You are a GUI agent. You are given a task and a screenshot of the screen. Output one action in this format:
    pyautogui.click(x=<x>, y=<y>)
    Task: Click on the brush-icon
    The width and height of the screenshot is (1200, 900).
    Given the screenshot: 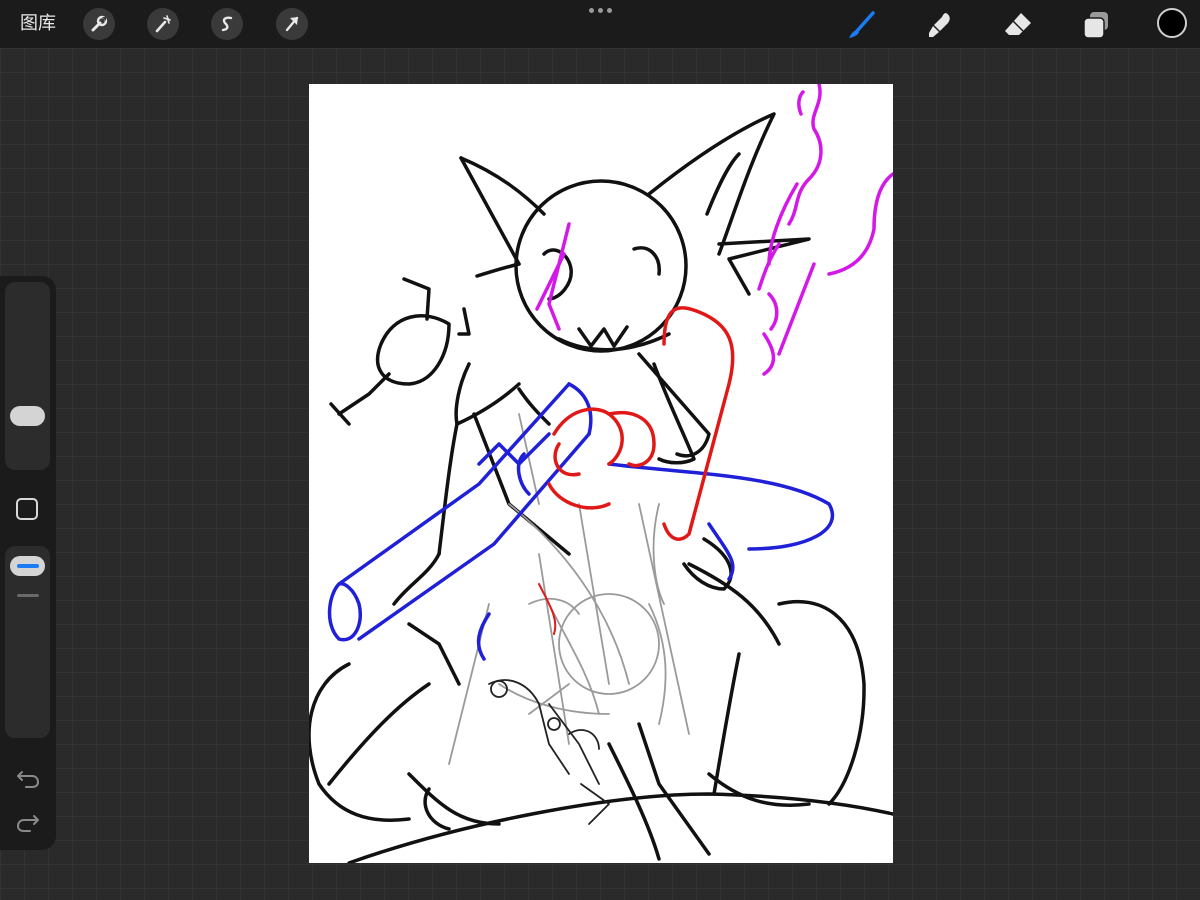 What is the action you would take?
    pyautogui.click(x=862, y=24)
    